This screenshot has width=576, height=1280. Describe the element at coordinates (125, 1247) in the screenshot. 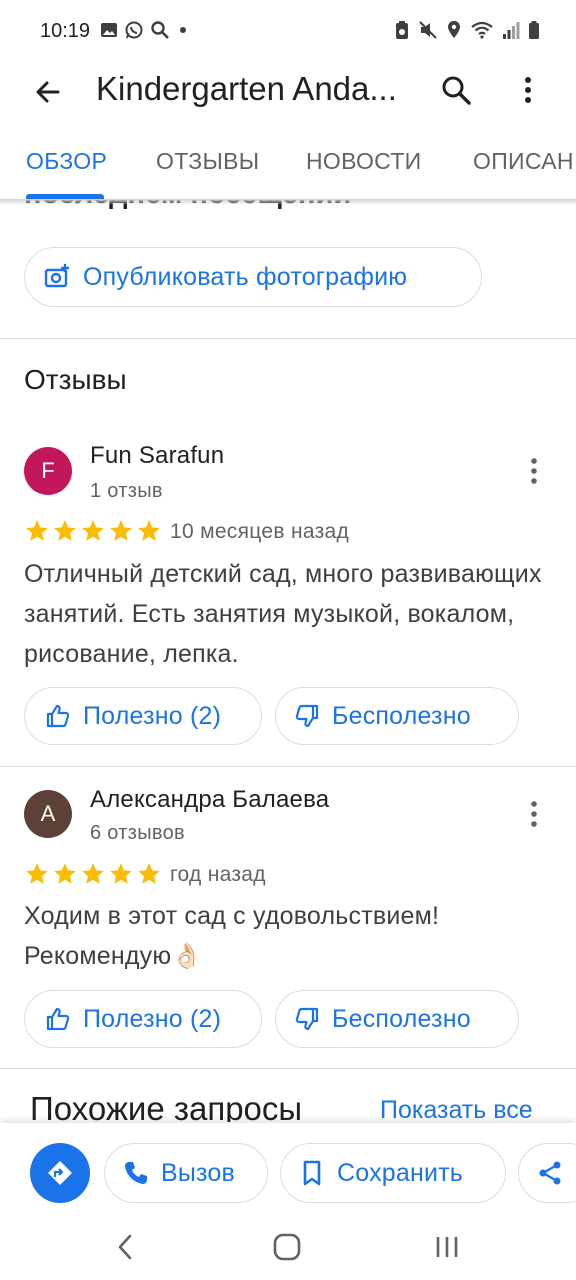

I see `nav-back-icon` at that location.